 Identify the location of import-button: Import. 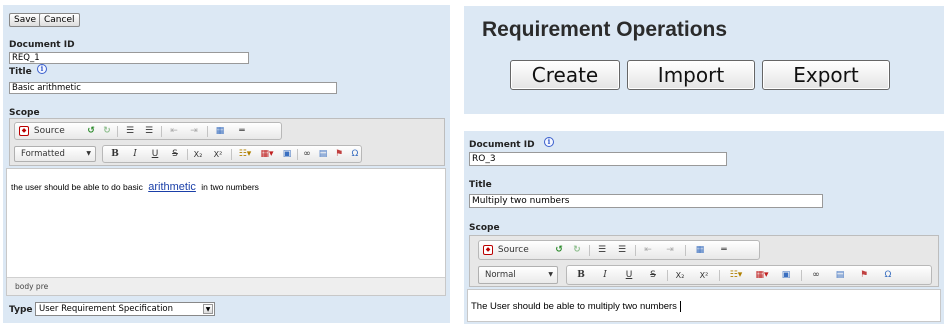
(691, 75).